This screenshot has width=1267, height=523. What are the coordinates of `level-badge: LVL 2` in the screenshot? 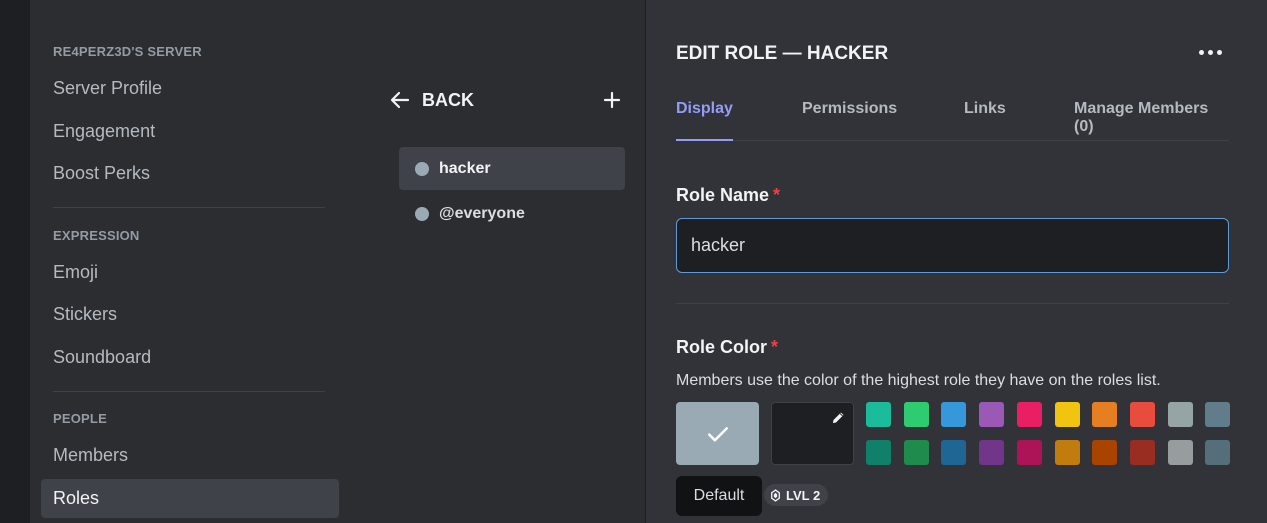 It's located at (796, 495).